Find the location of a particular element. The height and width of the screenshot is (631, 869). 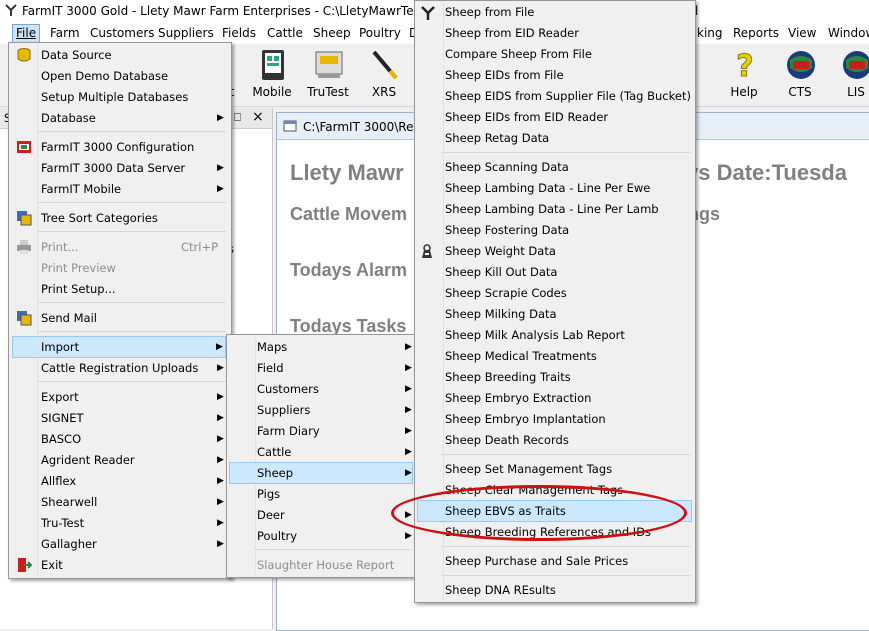

toolbar-button-trutest: TruTest is located at coordinates (328, 74).